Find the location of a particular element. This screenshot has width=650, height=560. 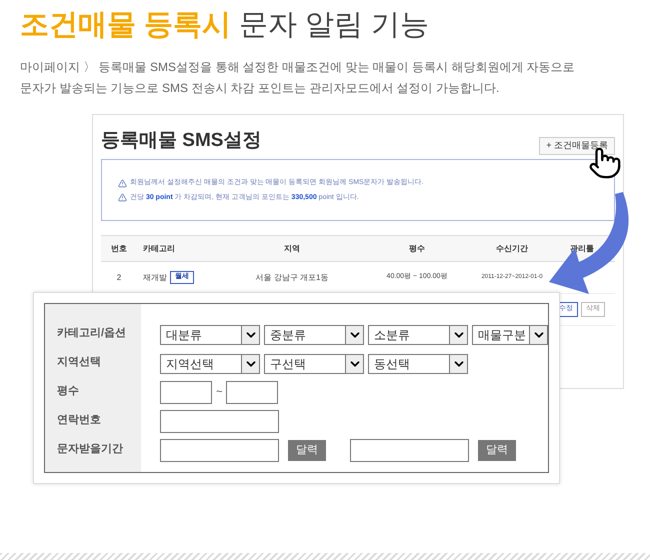

dropdown-value: 대분류 is located at coordinates (184, 335).